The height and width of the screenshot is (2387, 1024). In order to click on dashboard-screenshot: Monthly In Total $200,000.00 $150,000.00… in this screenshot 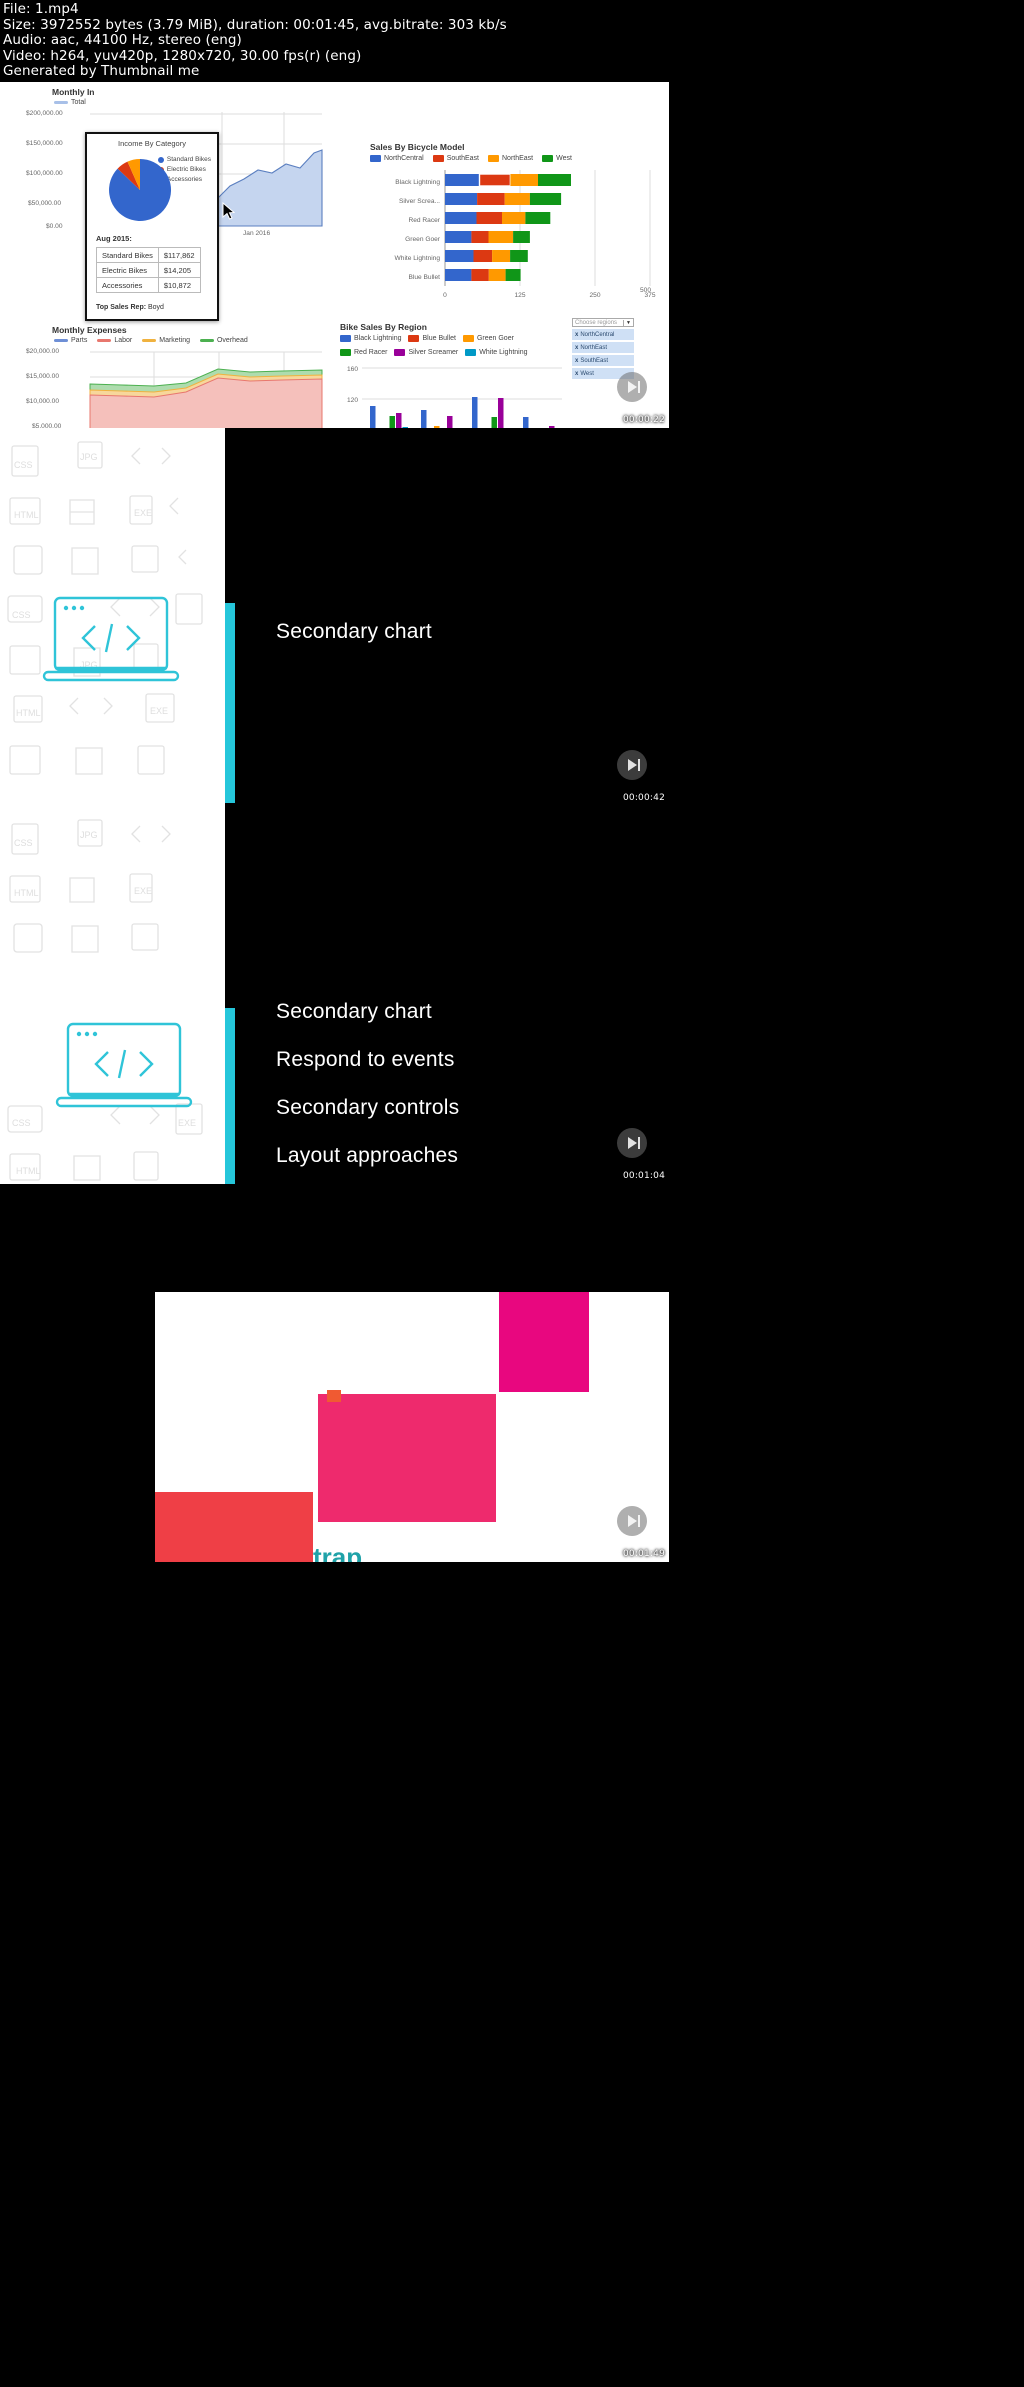, I will do `click(334, 255)`.